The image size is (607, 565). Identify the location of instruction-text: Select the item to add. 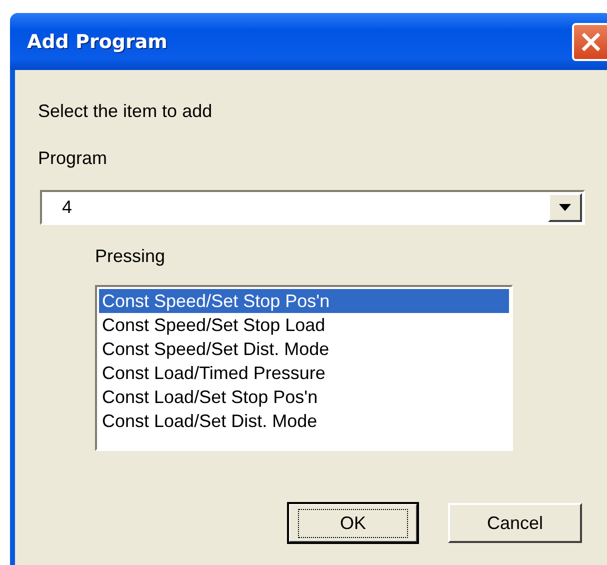
(126, 111).